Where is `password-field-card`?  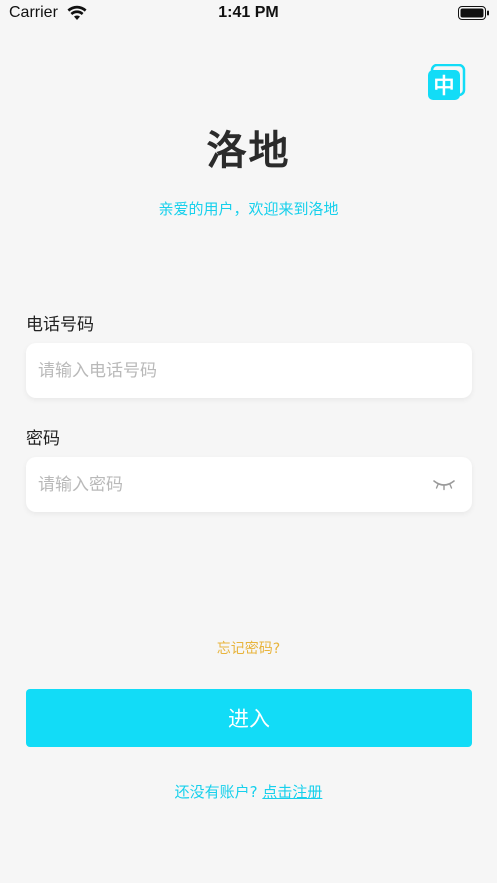 password-field-card is located at coordinates (249, 484).